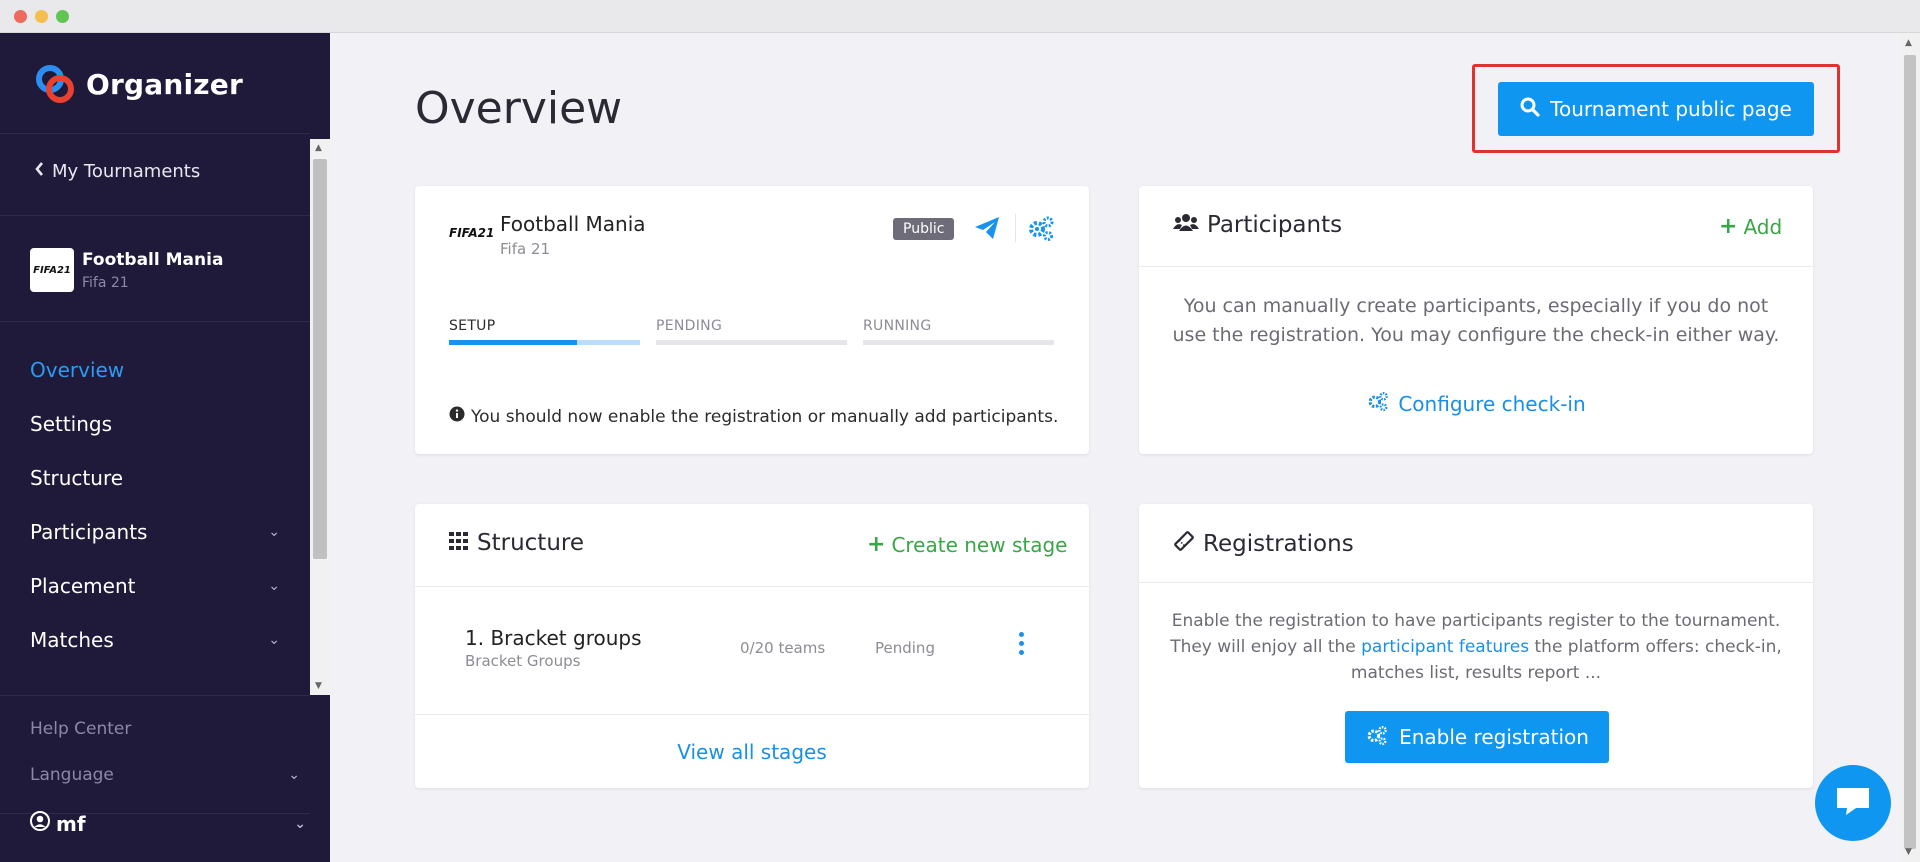 The height and width of the screenshot is (862, 1920). I want to click on sidebar-item-label: Overview, so click(77, 370).